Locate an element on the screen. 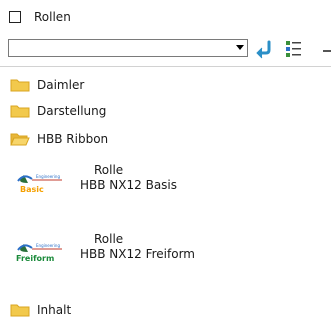  roles-toolbar is located at coordinates (169, 49).